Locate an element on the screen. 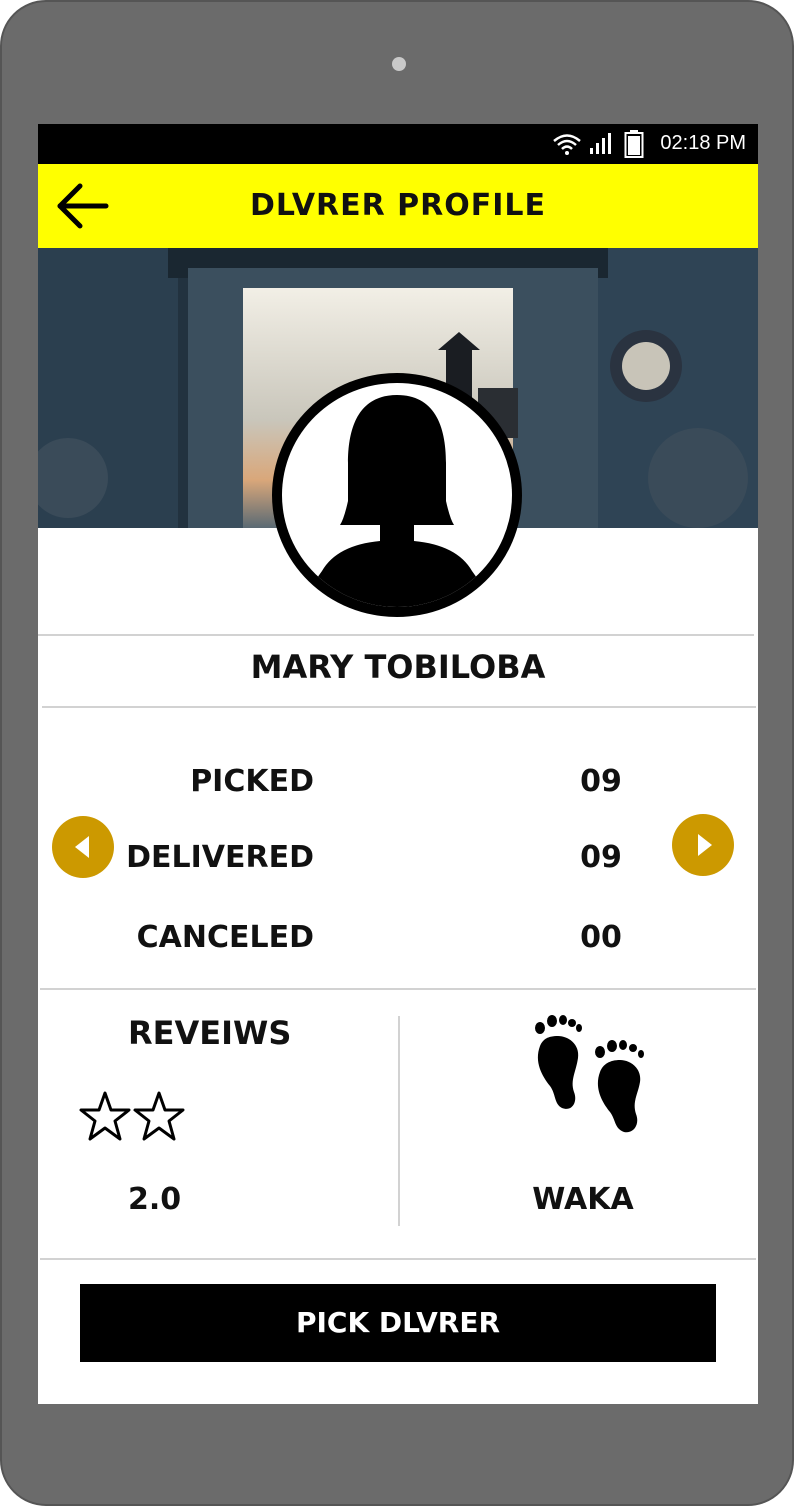 The height and width of the screenshot is (1506, 794). stat-value-delivered: 09 is located at coordinates (601, 857).